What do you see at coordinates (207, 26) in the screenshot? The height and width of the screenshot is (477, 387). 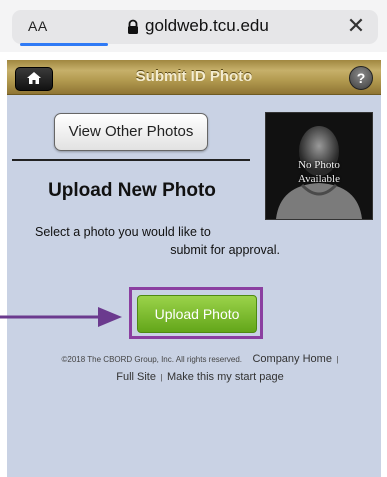 I see `url-text: goldweb.tcu.edu` at bounding box center [207, 26].